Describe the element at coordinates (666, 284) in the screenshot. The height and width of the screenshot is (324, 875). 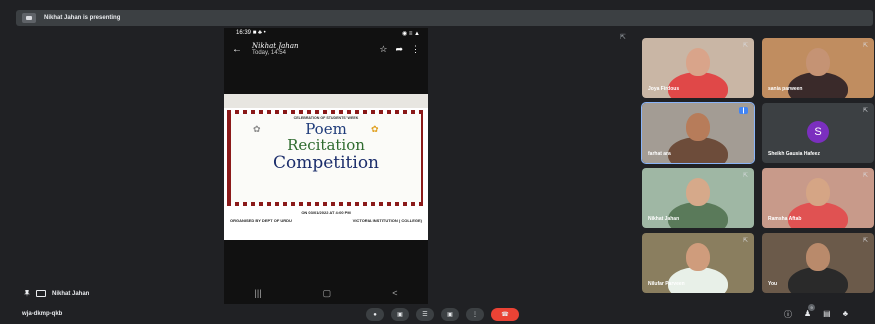
I see `participant-name: Nilufar Parveen` at that location.